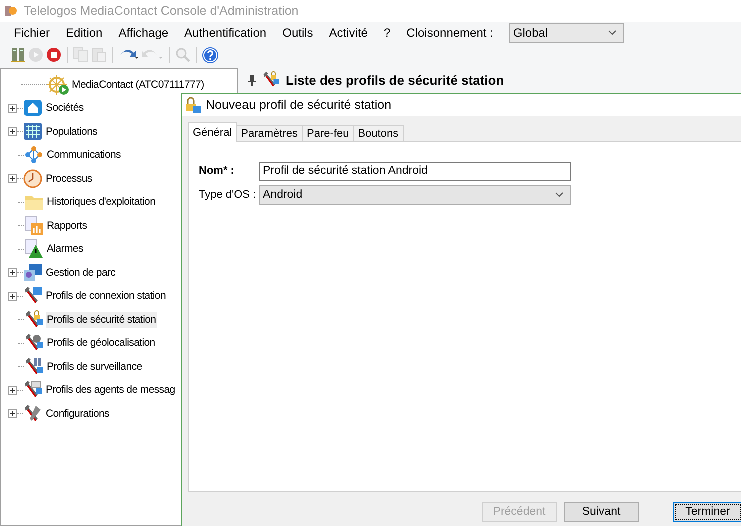  I want to click on tab: Général, so click(213, 132).